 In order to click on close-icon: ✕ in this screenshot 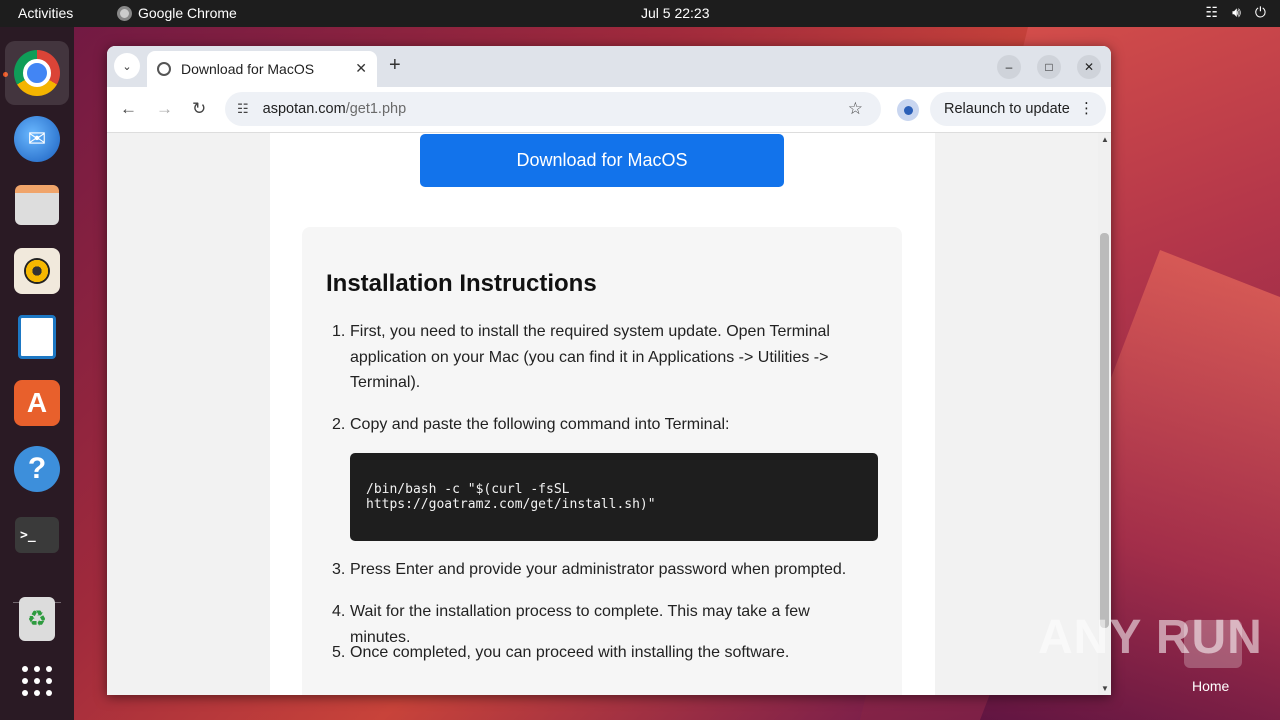, I will do `click(1089, 67)`.